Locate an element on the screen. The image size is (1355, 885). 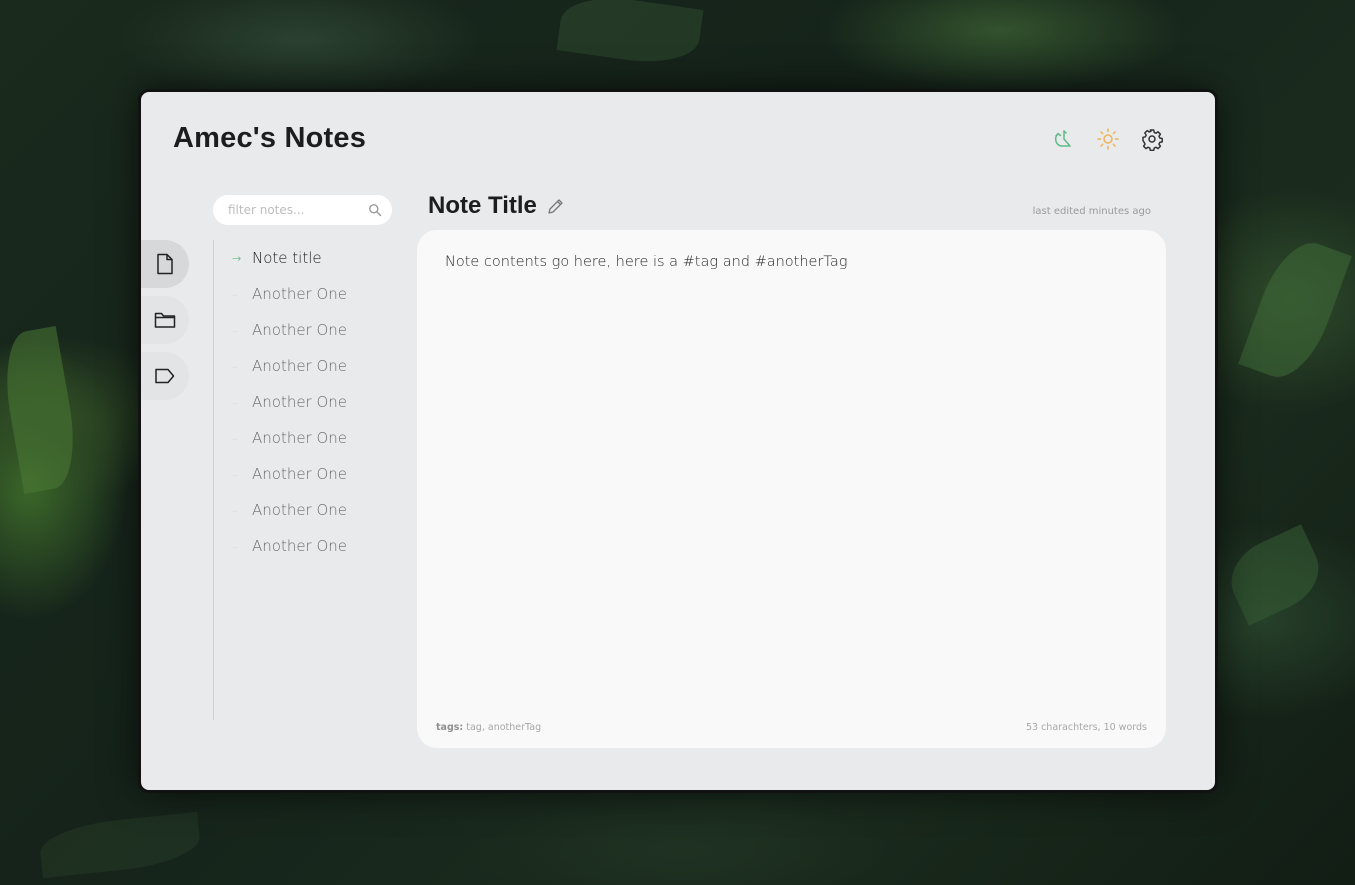
search-box is located at coordinates (302, 210).